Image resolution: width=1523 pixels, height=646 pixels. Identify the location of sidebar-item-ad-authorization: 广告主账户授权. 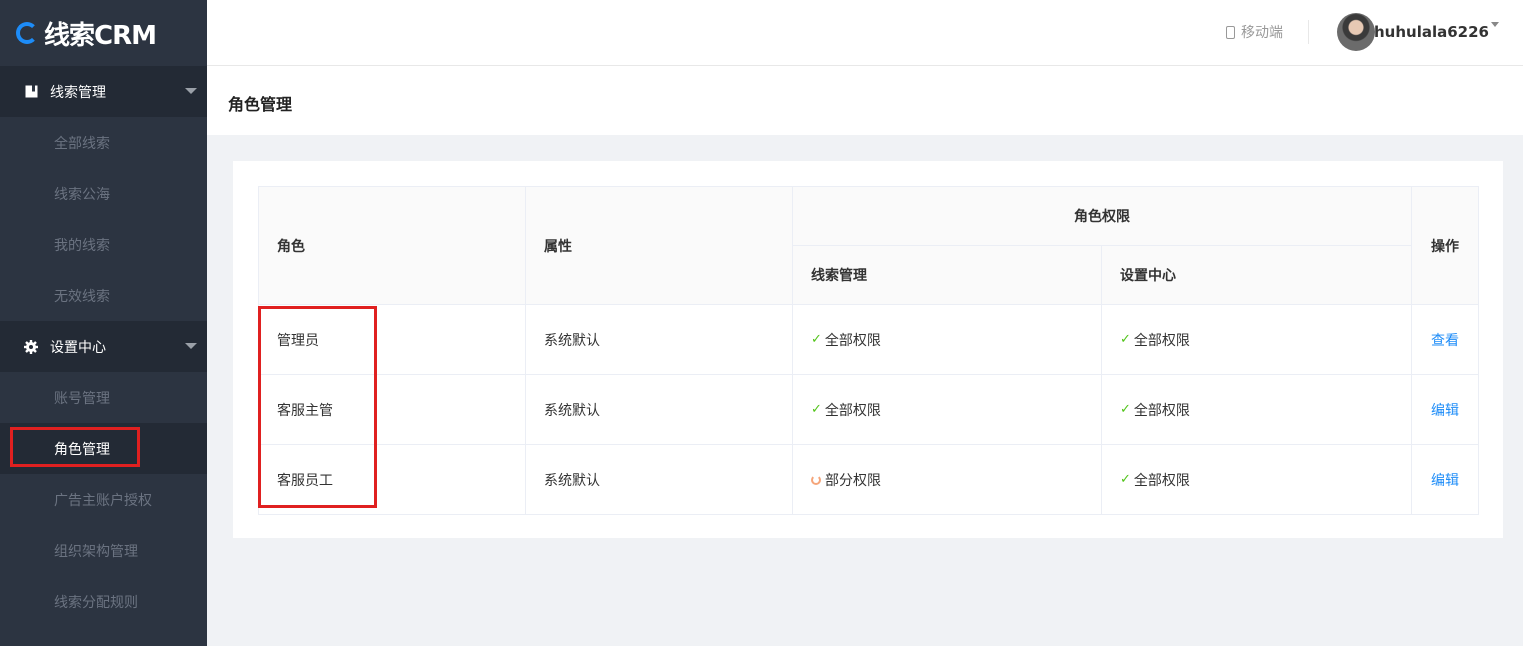
(103, 499).